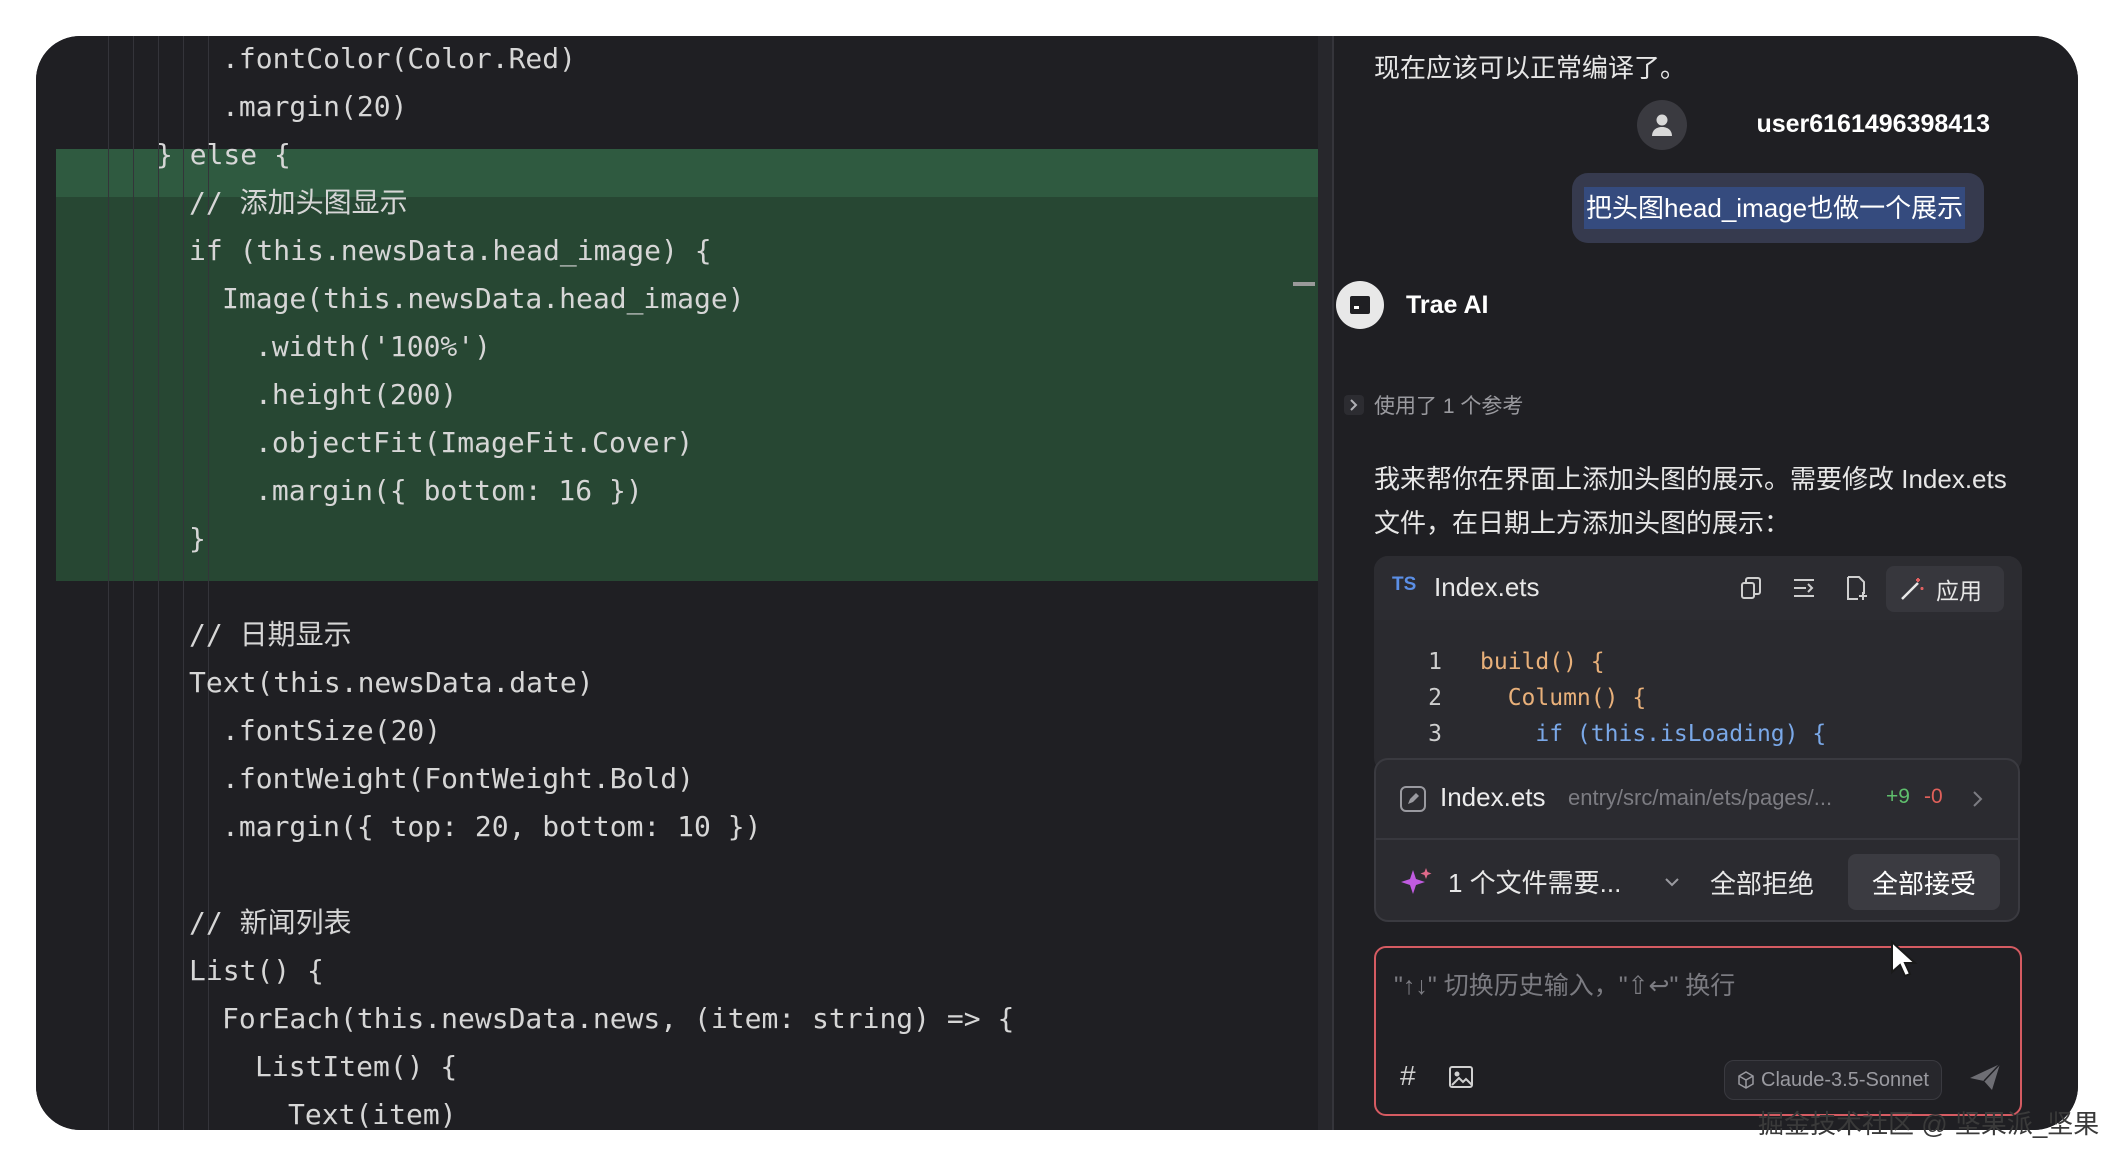  What do you see at coordinates (373, 346) in the screenshot?
I see `code-line: .width('100%')` at bounding box center [373, 346].